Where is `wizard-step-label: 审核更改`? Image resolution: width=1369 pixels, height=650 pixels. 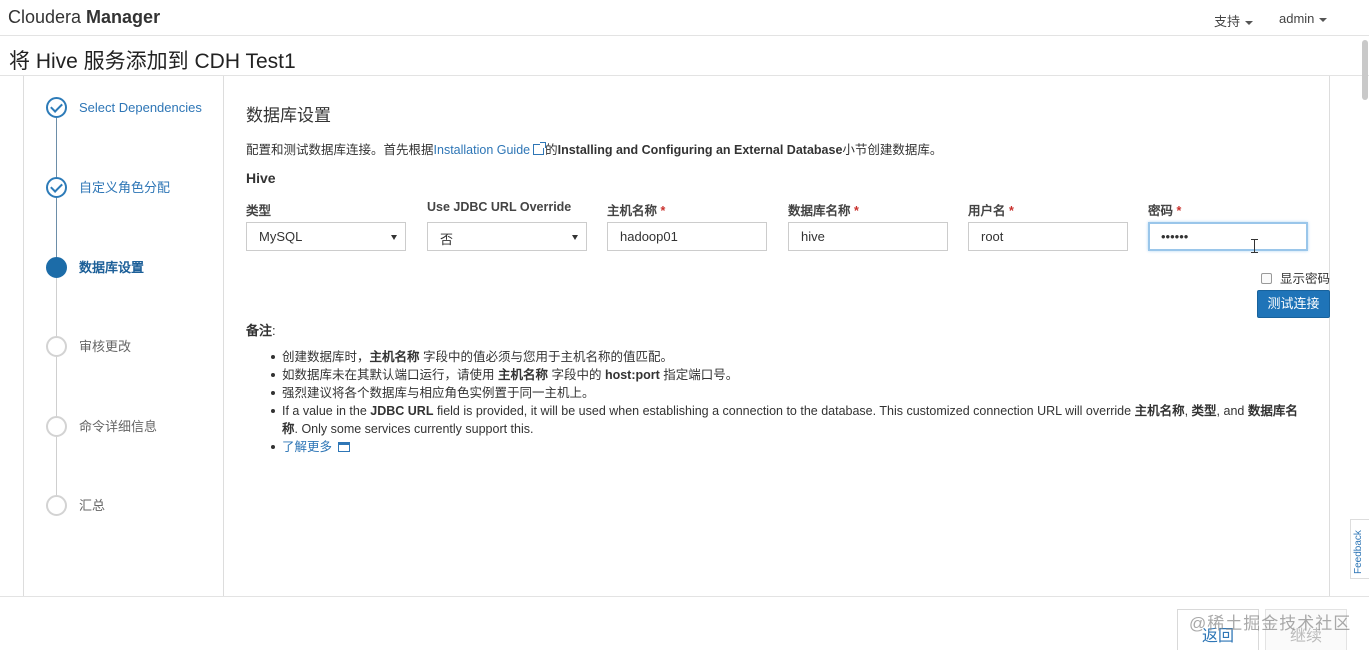
wizard-step-label: 审核更改 is located at coordinates (105, 346).